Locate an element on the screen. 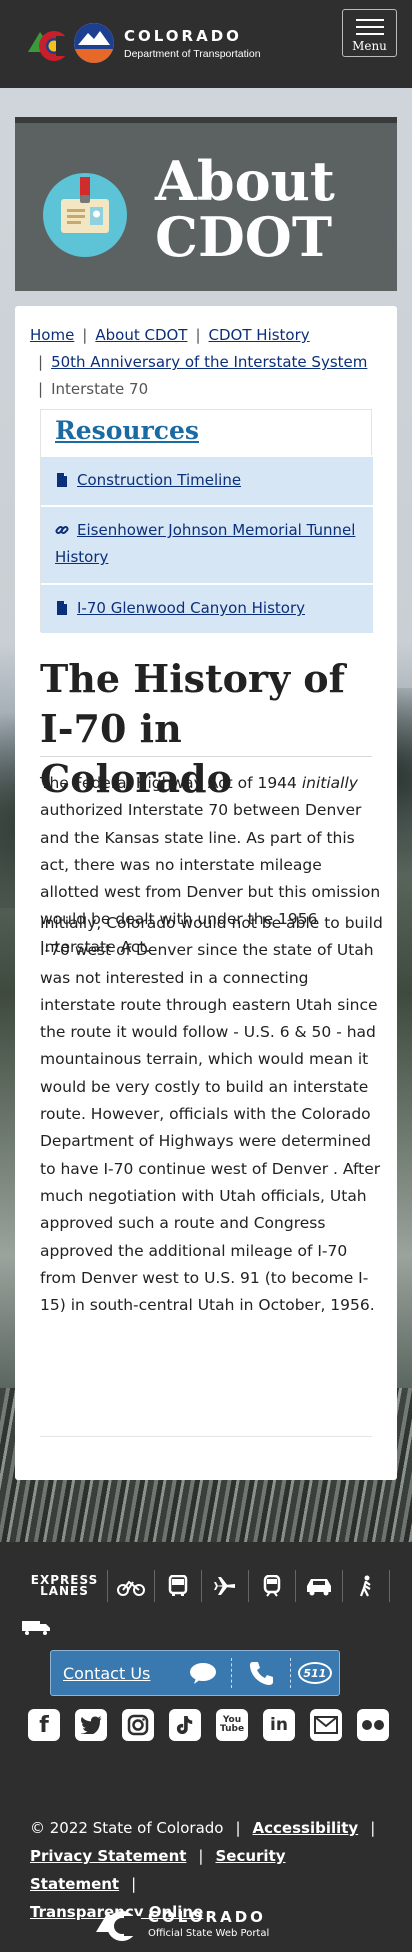 The height and width of the screenshot is (1952, 412). bus-icon is located at coordinates (178, 1586).